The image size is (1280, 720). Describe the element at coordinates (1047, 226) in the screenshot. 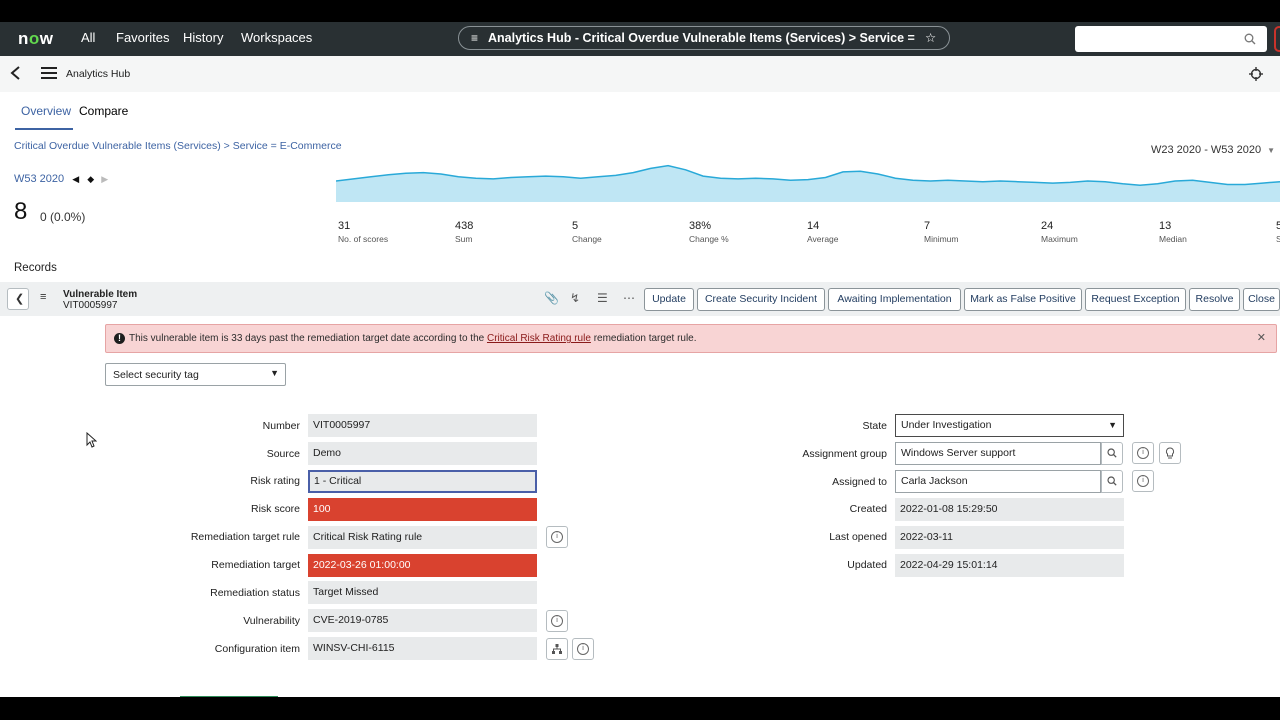

I see `stat-value: 24` at that location.